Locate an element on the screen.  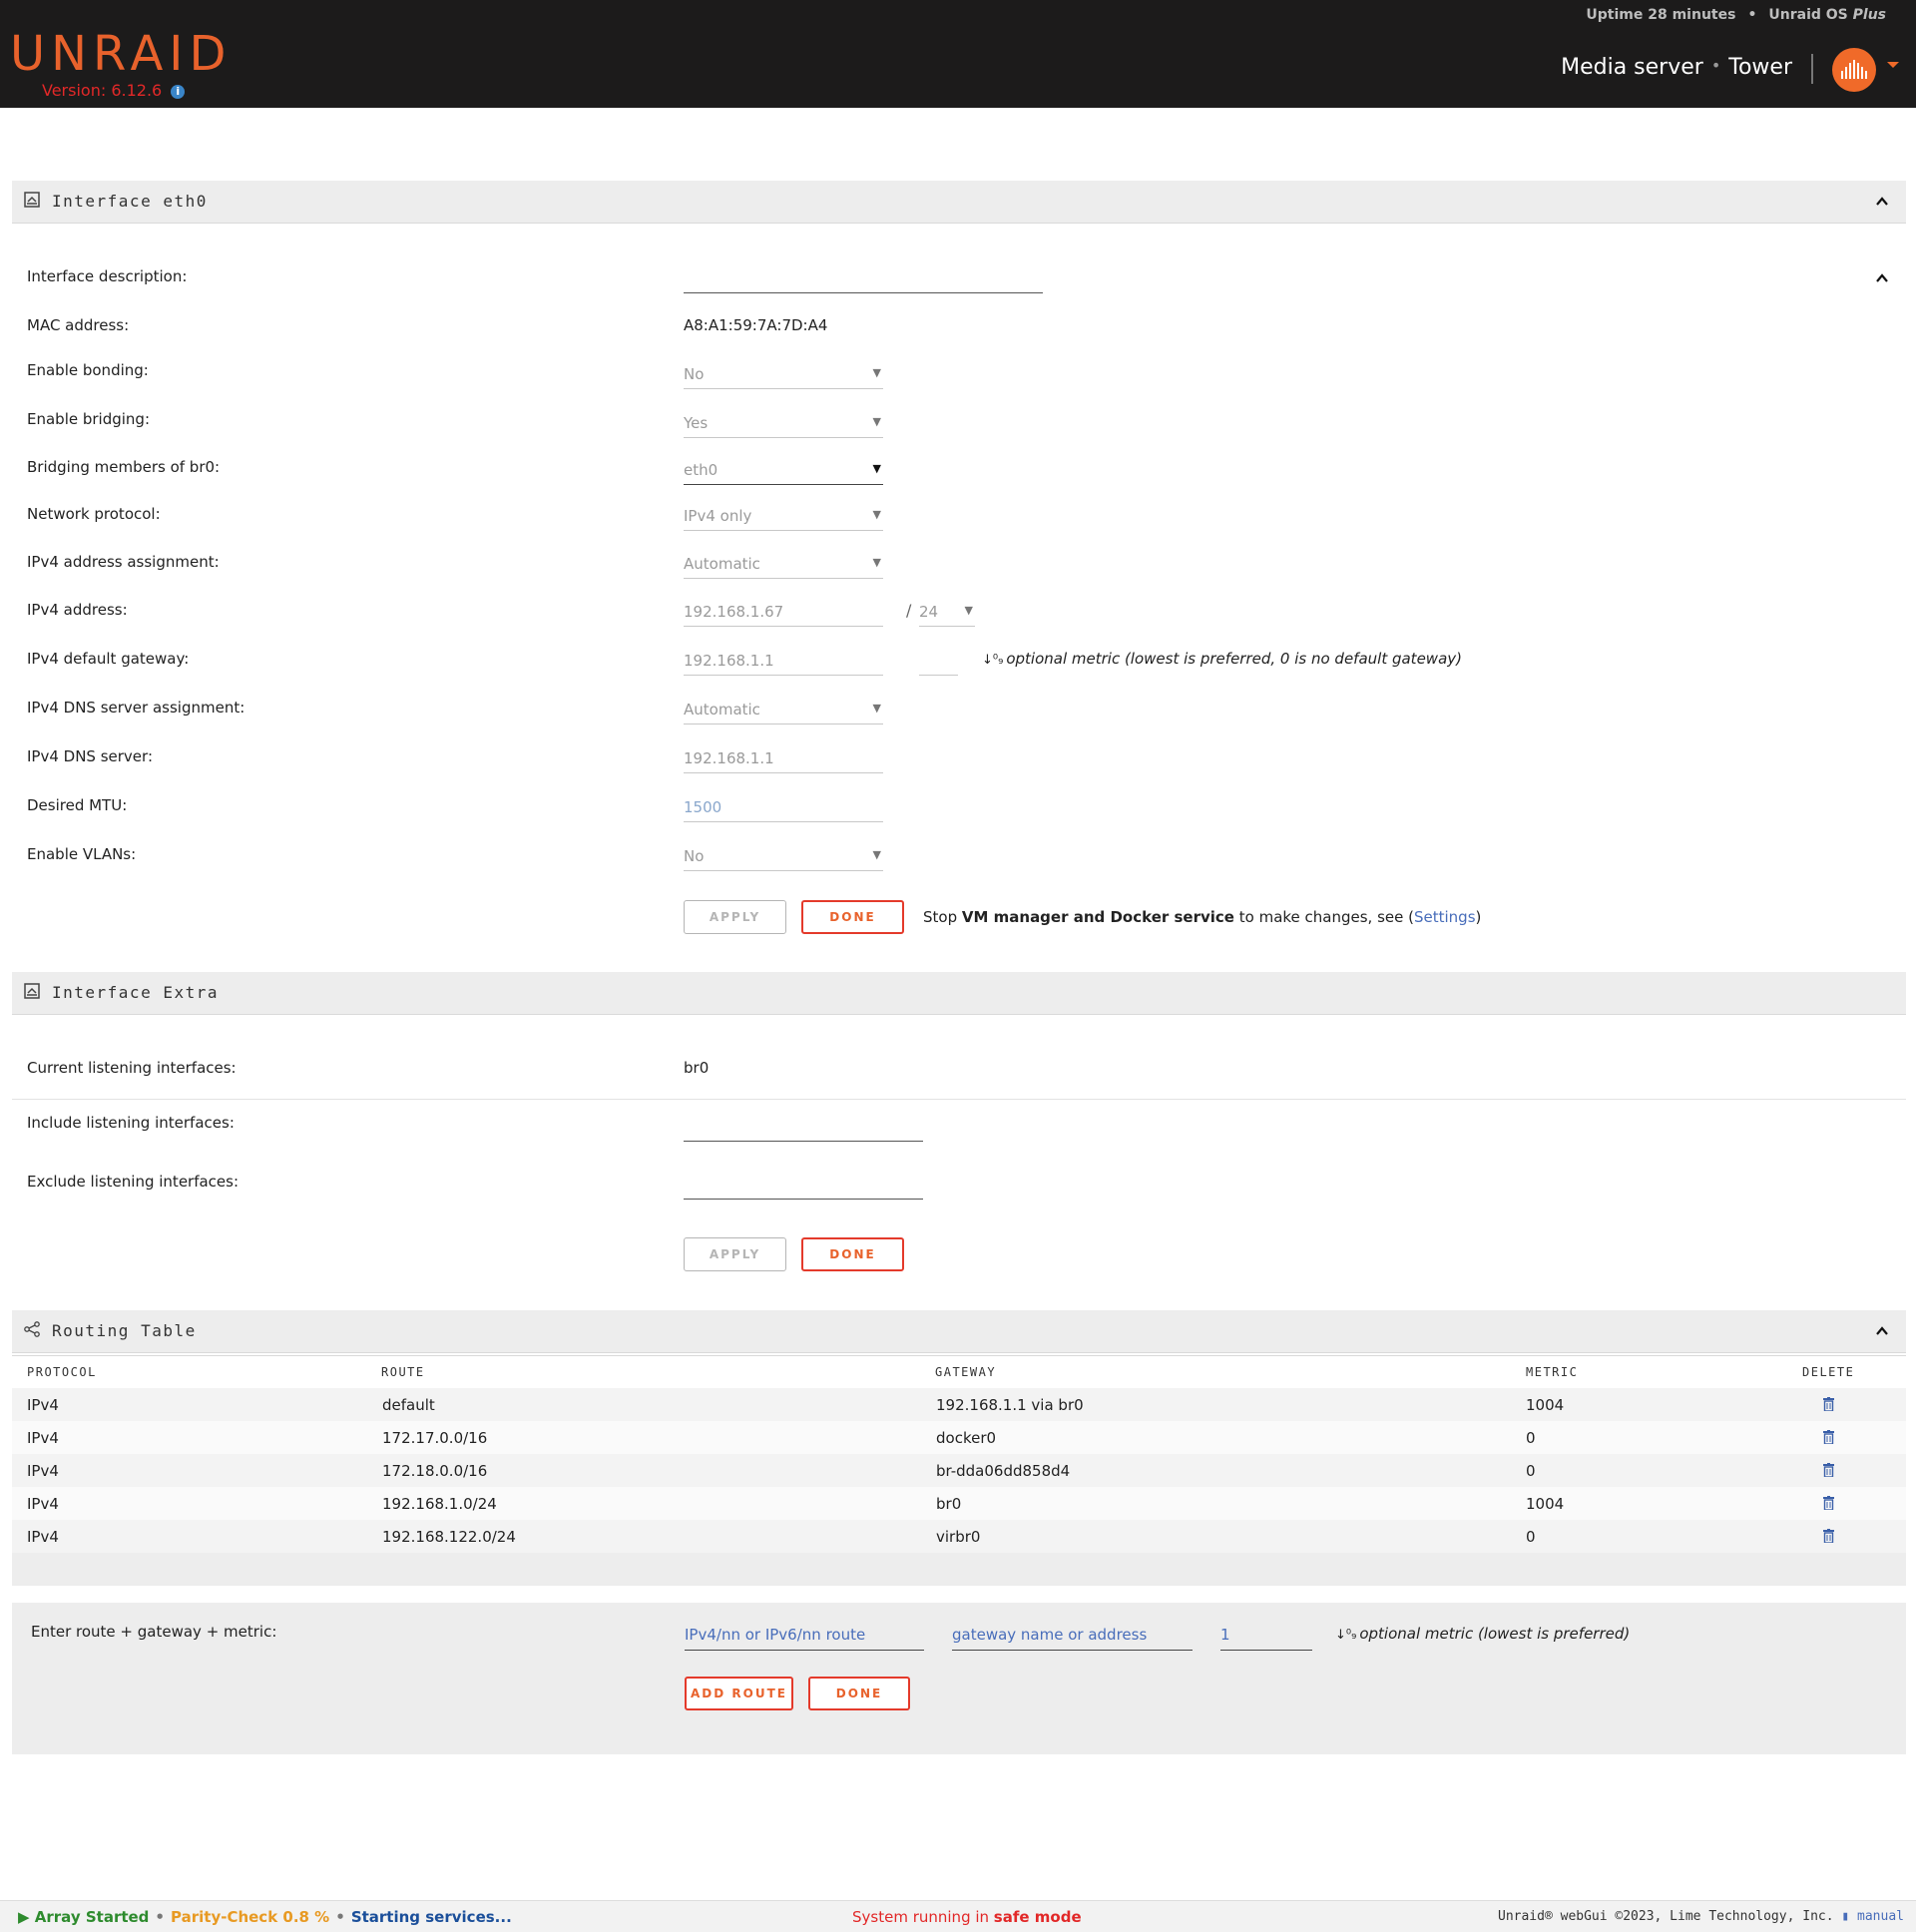
bridge-members-value: eth0 is located at coordinates (701, 470).